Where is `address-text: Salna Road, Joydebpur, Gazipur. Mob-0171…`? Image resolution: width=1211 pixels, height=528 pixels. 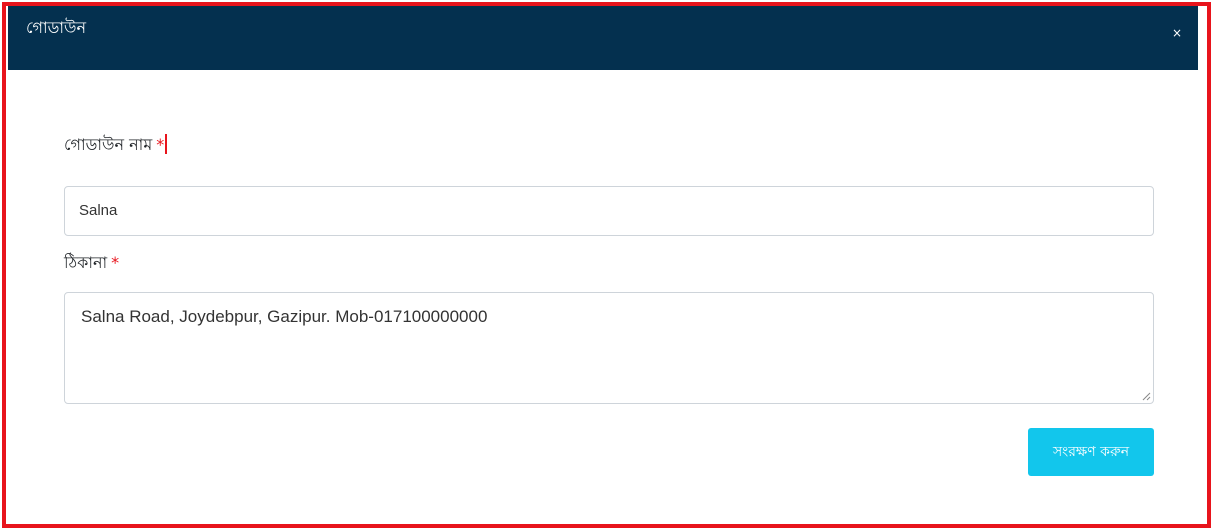 address-text: Salna Road, Joydebpur, Gazipur. Mob-0171… is located at coordinates (284, 316).